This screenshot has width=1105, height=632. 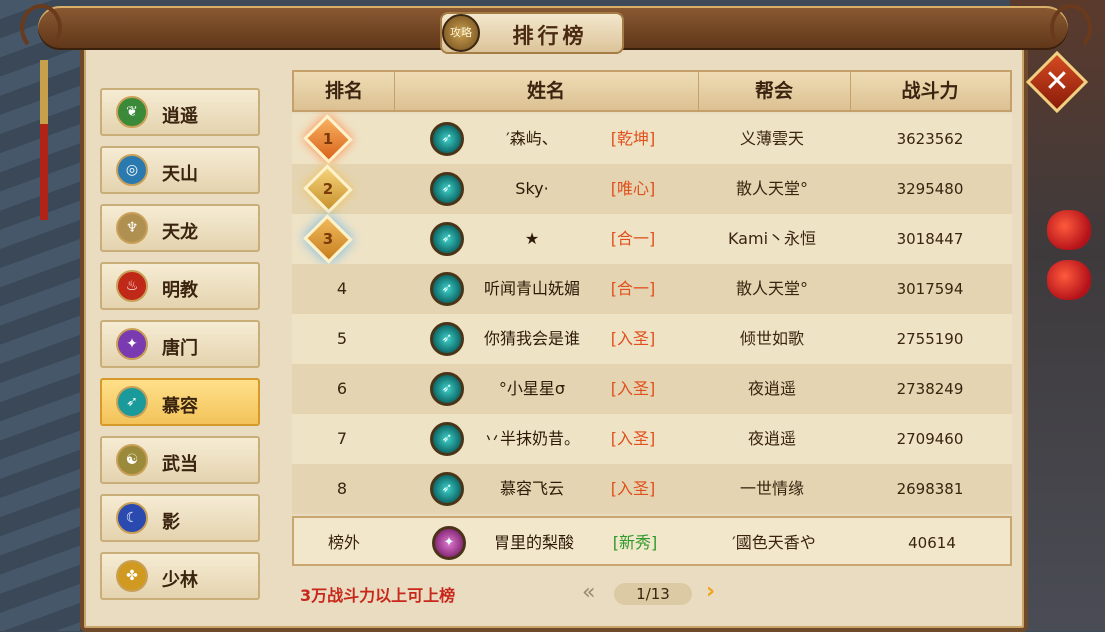 I want to click on rank-number: 2, so click(x=328, y=189).